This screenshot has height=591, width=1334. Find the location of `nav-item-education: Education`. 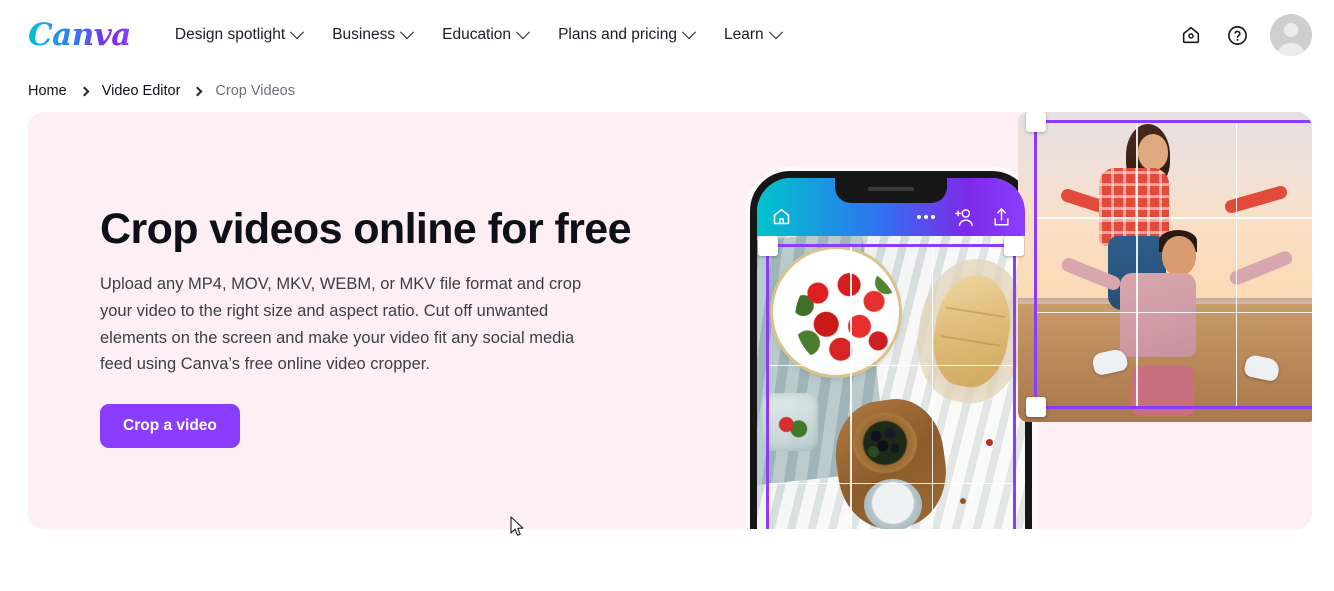

nav-item-education: Education is located at coordinates (486, 34).